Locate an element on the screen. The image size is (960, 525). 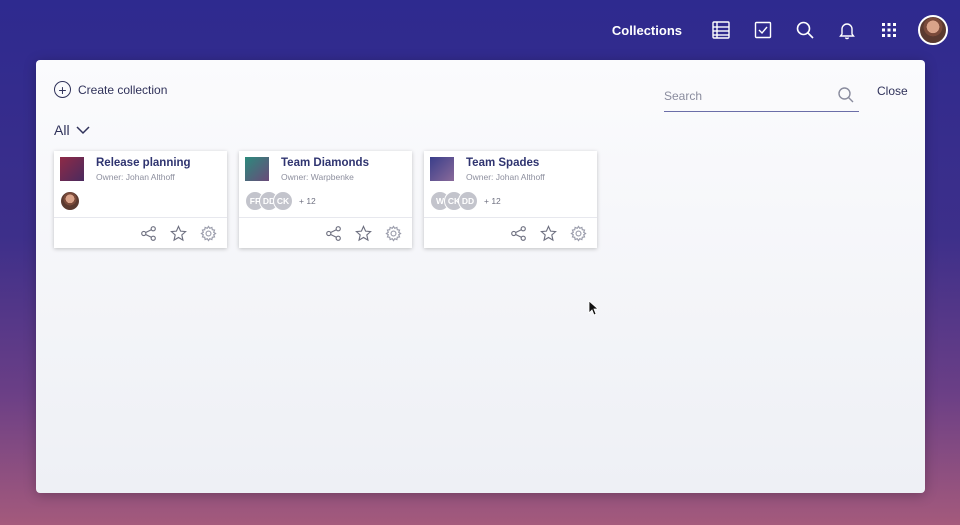
member-avatar: CK is located at coordinates (283, 201).